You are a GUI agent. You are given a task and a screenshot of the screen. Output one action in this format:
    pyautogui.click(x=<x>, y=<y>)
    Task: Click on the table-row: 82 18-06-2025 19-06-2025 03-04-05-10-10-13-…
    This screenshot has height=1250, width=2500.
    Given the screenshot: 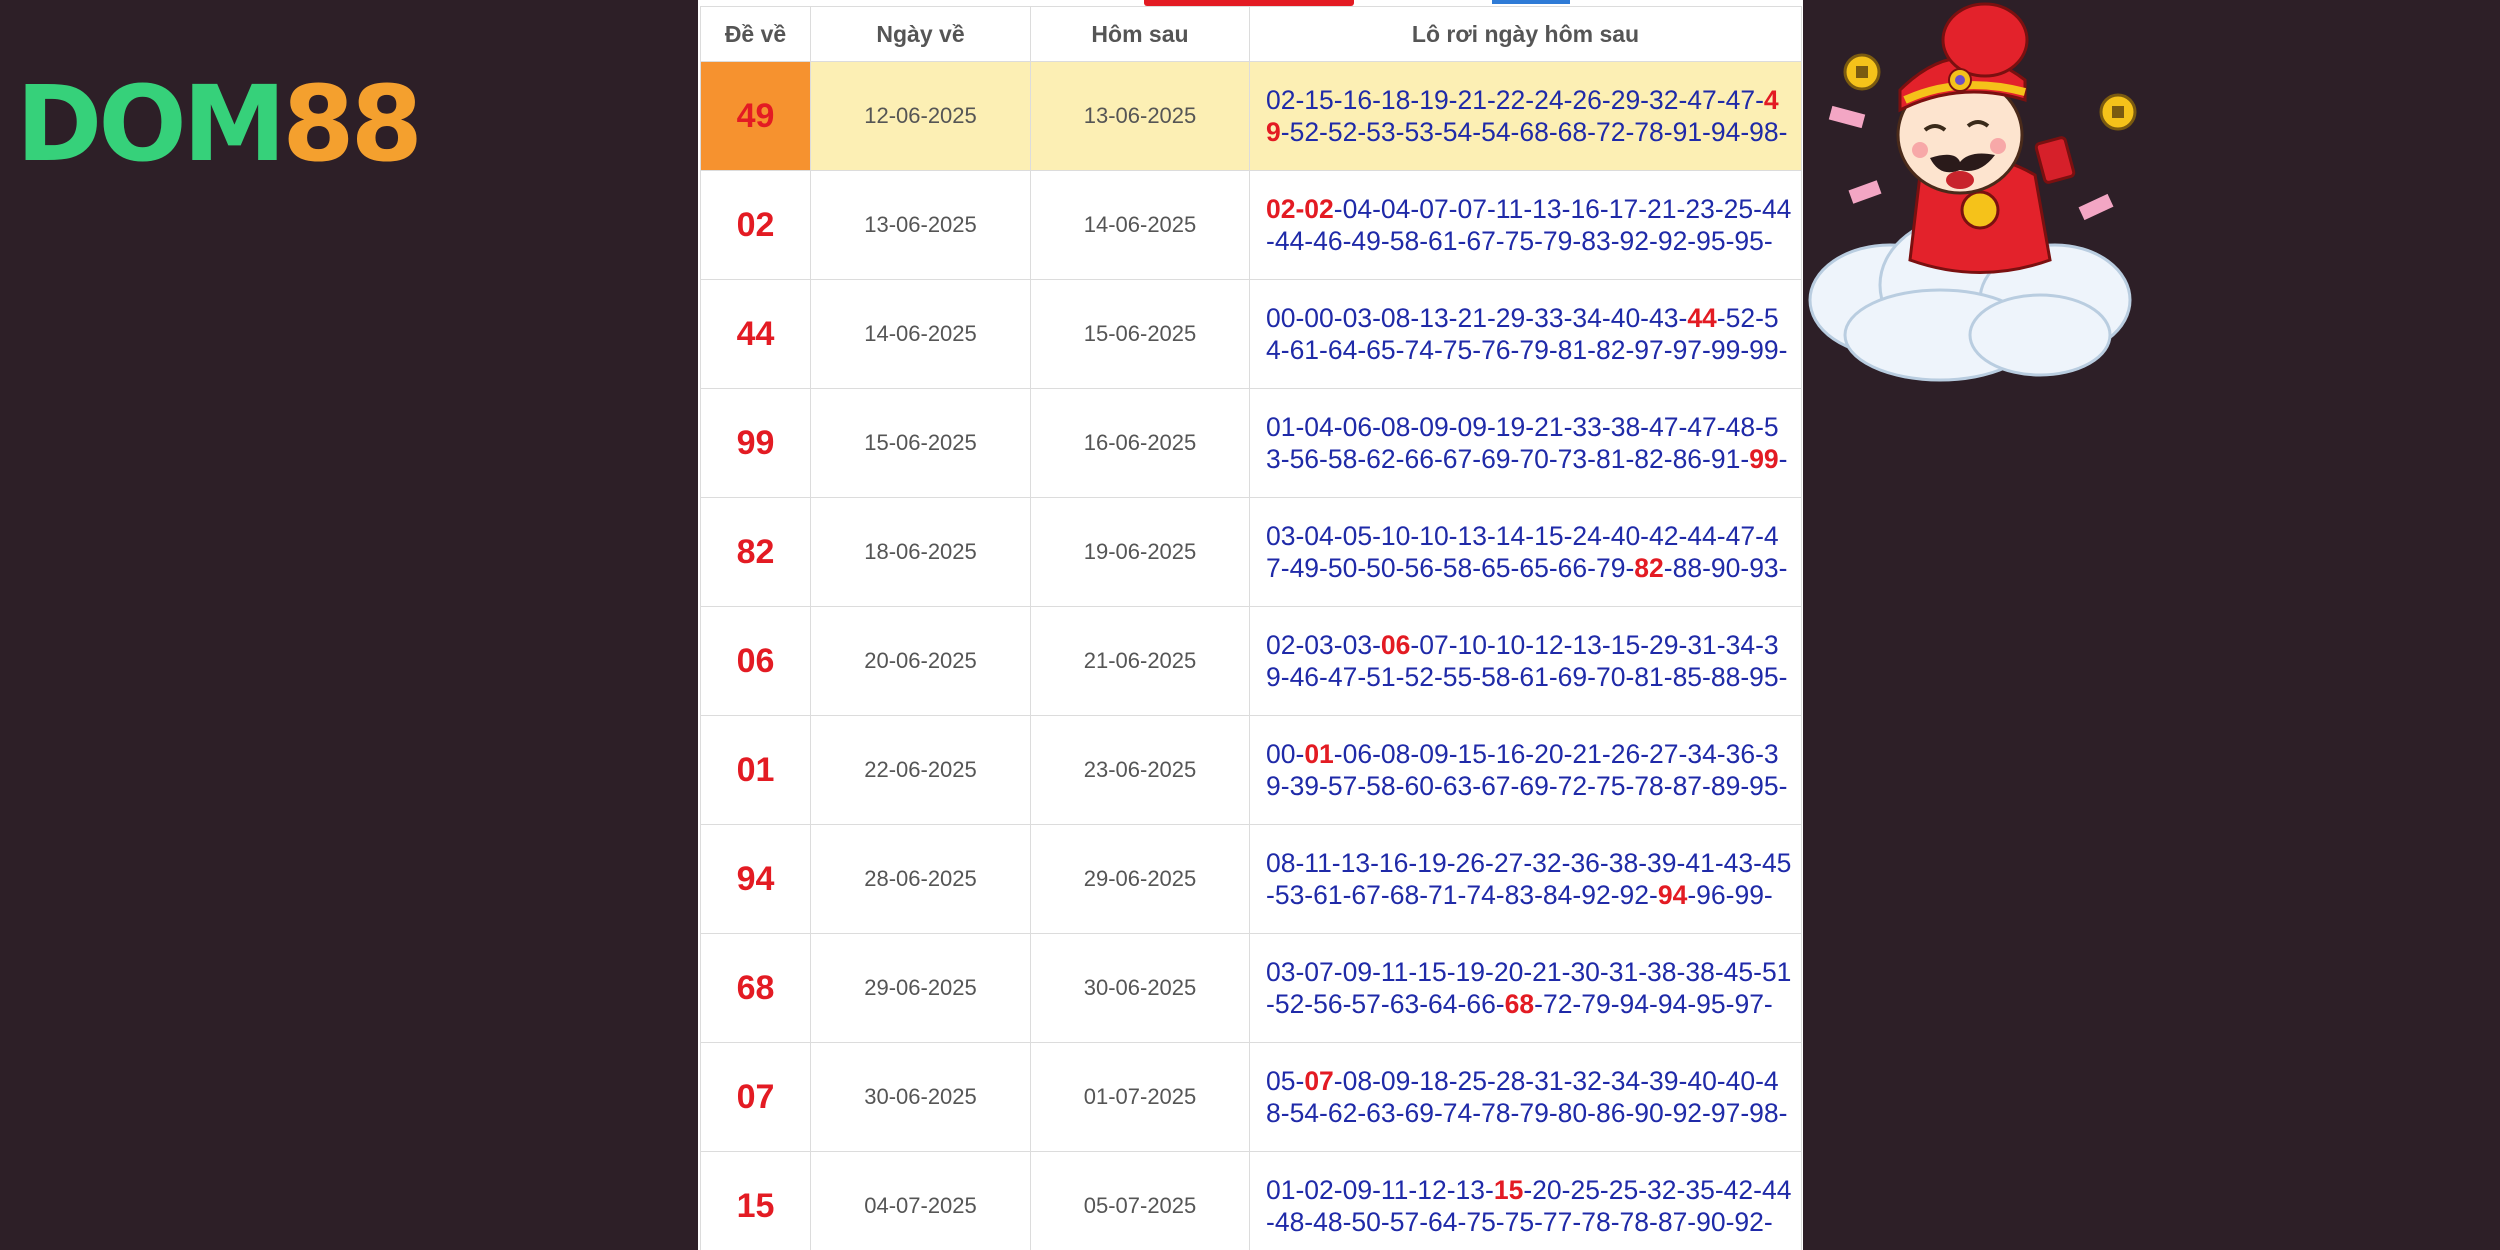 What is the action you would take?
    pyautogui.click(x=1251, y=552)
    